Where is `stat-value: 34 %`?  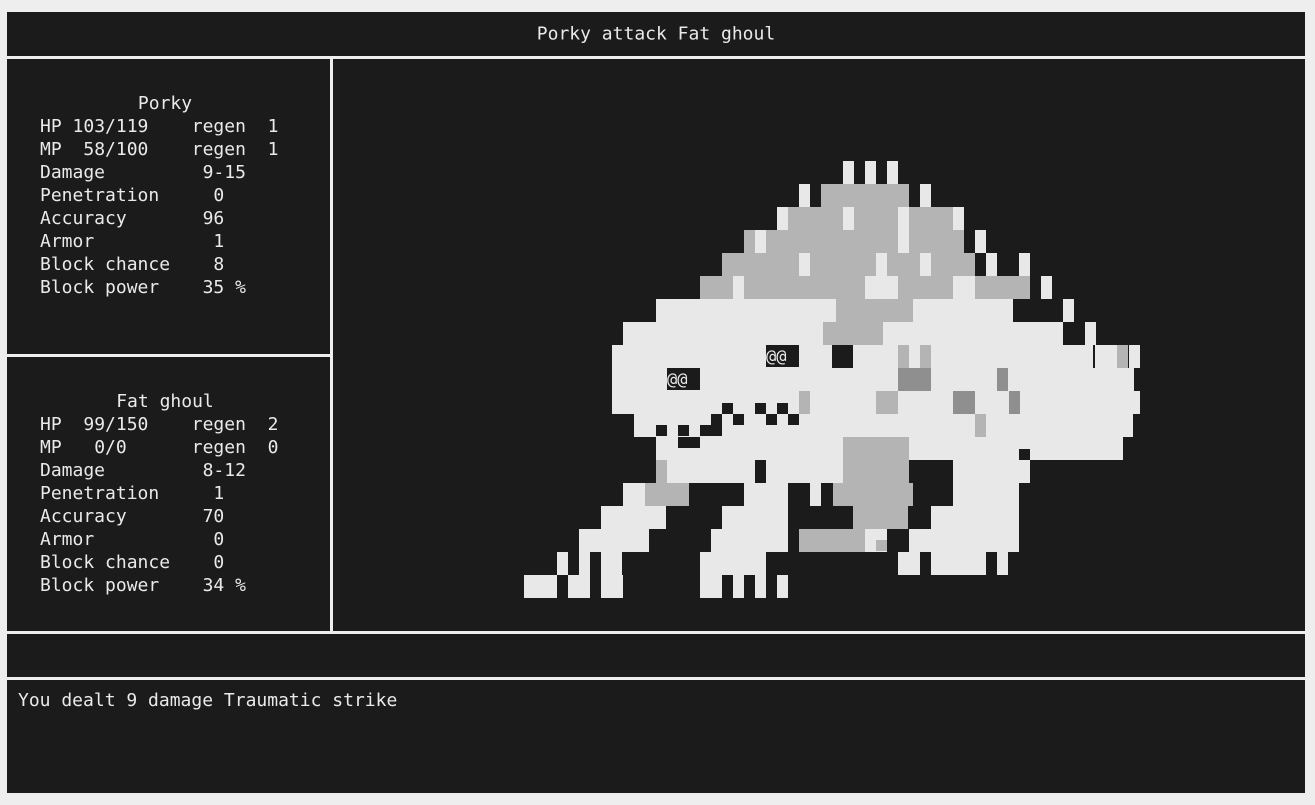
stat-value: 34 % is located at coordinates (224, 585).